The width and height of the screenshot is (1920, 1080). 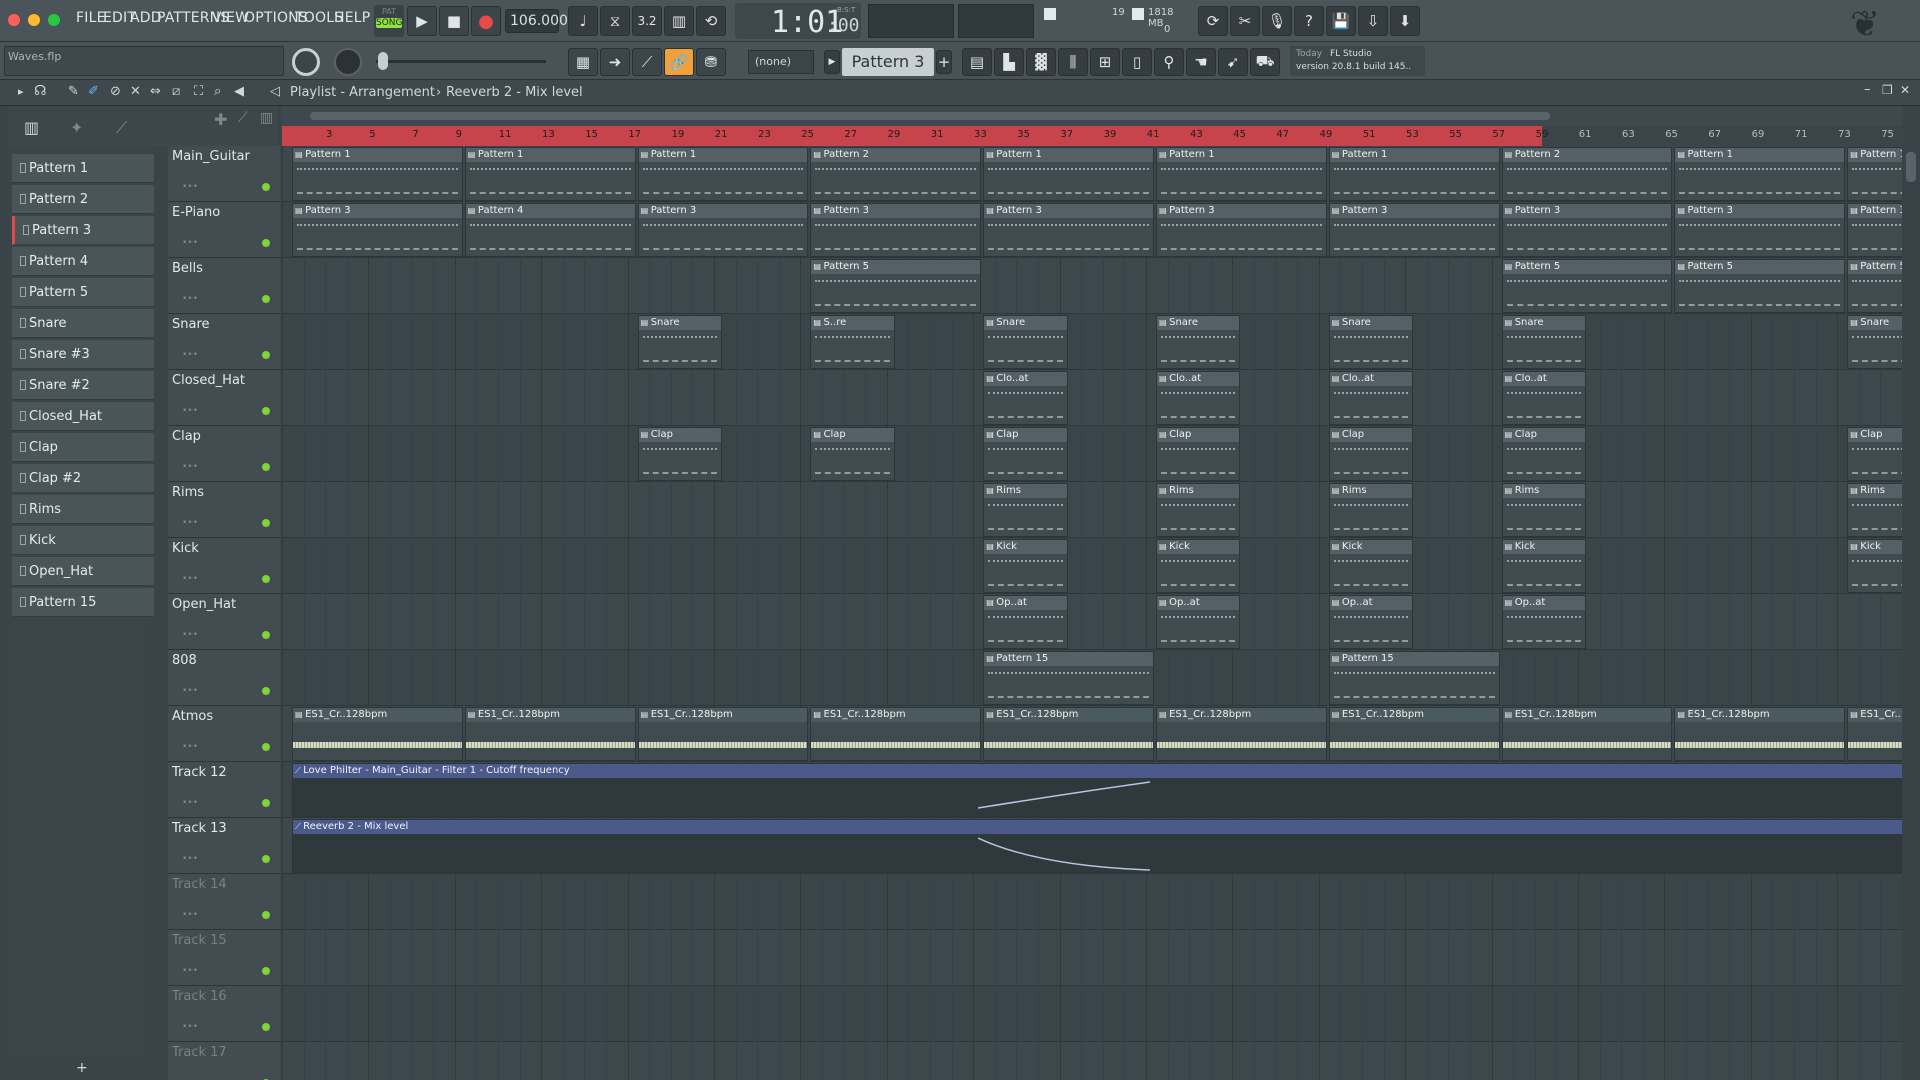 I want to click on pattern-clip: Pattern 4, so click(x=550, y=230).